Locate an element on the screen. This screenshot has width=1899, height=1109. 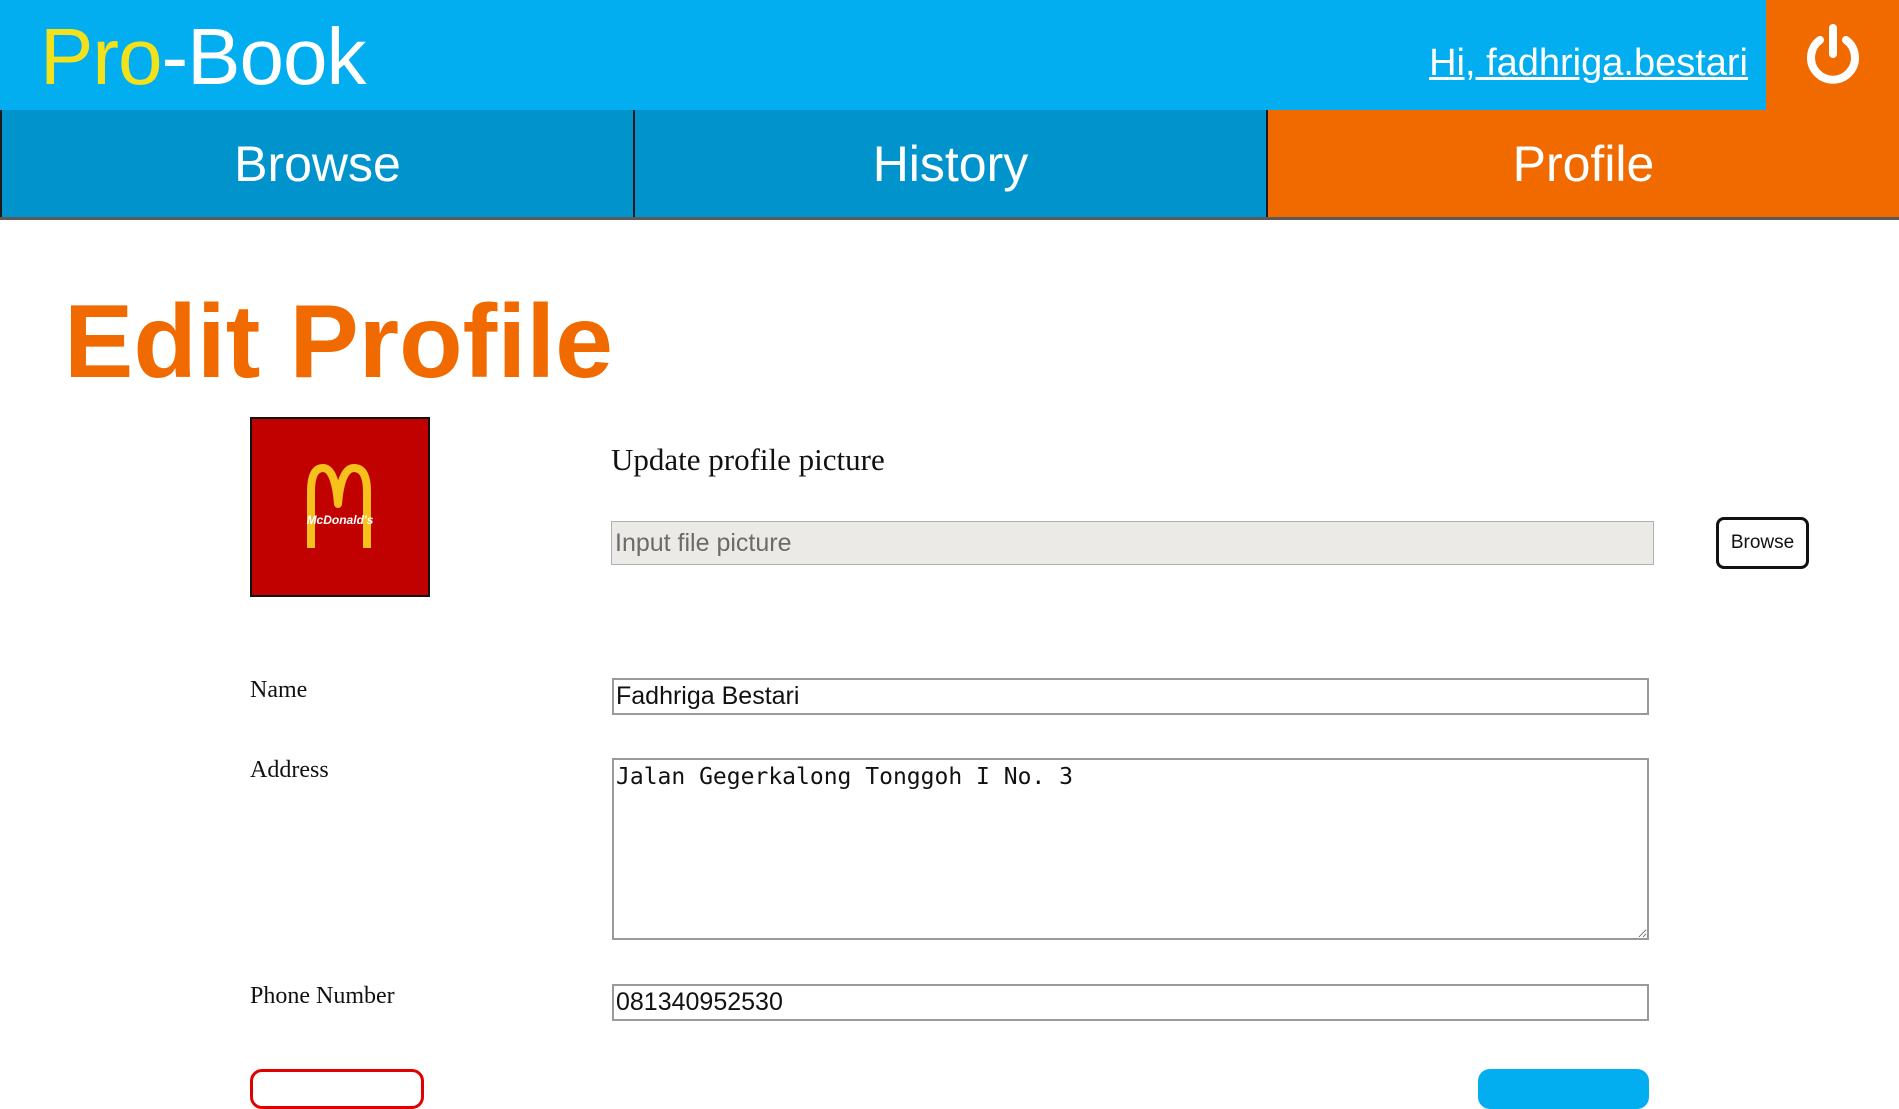
mcdonalds-logo: McDonald's is located at coordinates (340, 506).